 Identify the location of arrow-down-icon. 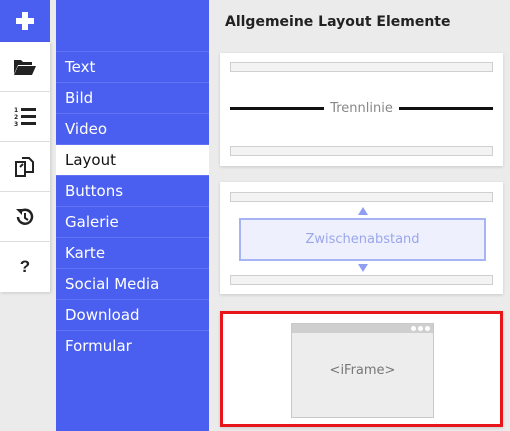
(363, 268).